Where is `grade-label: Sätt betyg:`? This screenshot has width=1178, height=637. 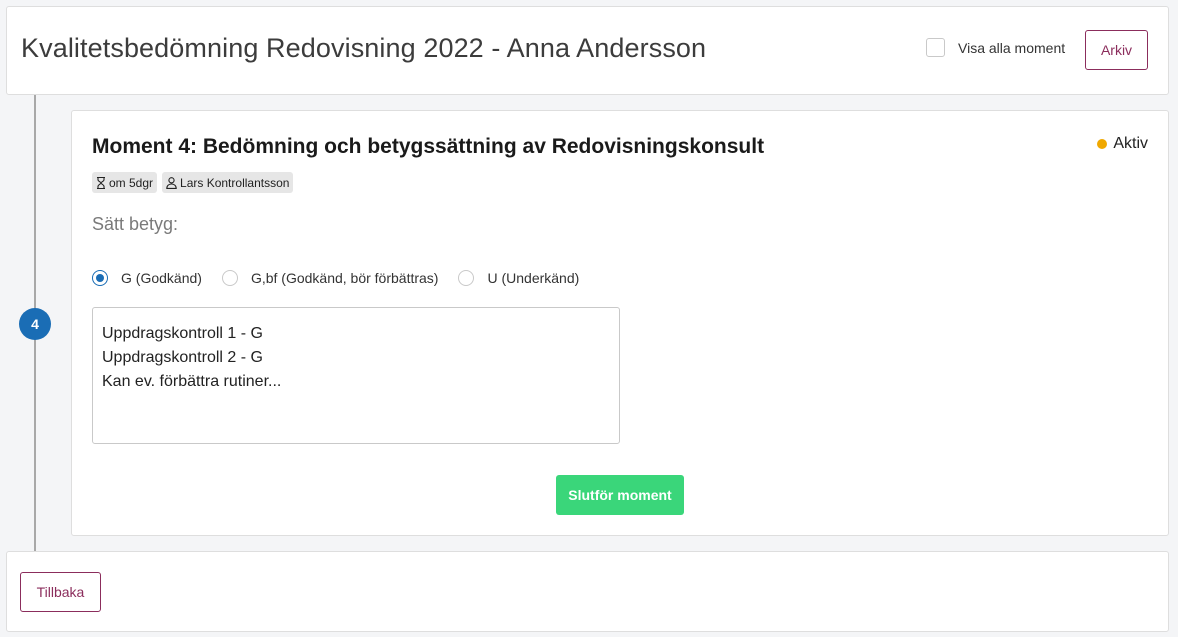 grade-label: Sätt betyg: is located at coordinates (135, 224).